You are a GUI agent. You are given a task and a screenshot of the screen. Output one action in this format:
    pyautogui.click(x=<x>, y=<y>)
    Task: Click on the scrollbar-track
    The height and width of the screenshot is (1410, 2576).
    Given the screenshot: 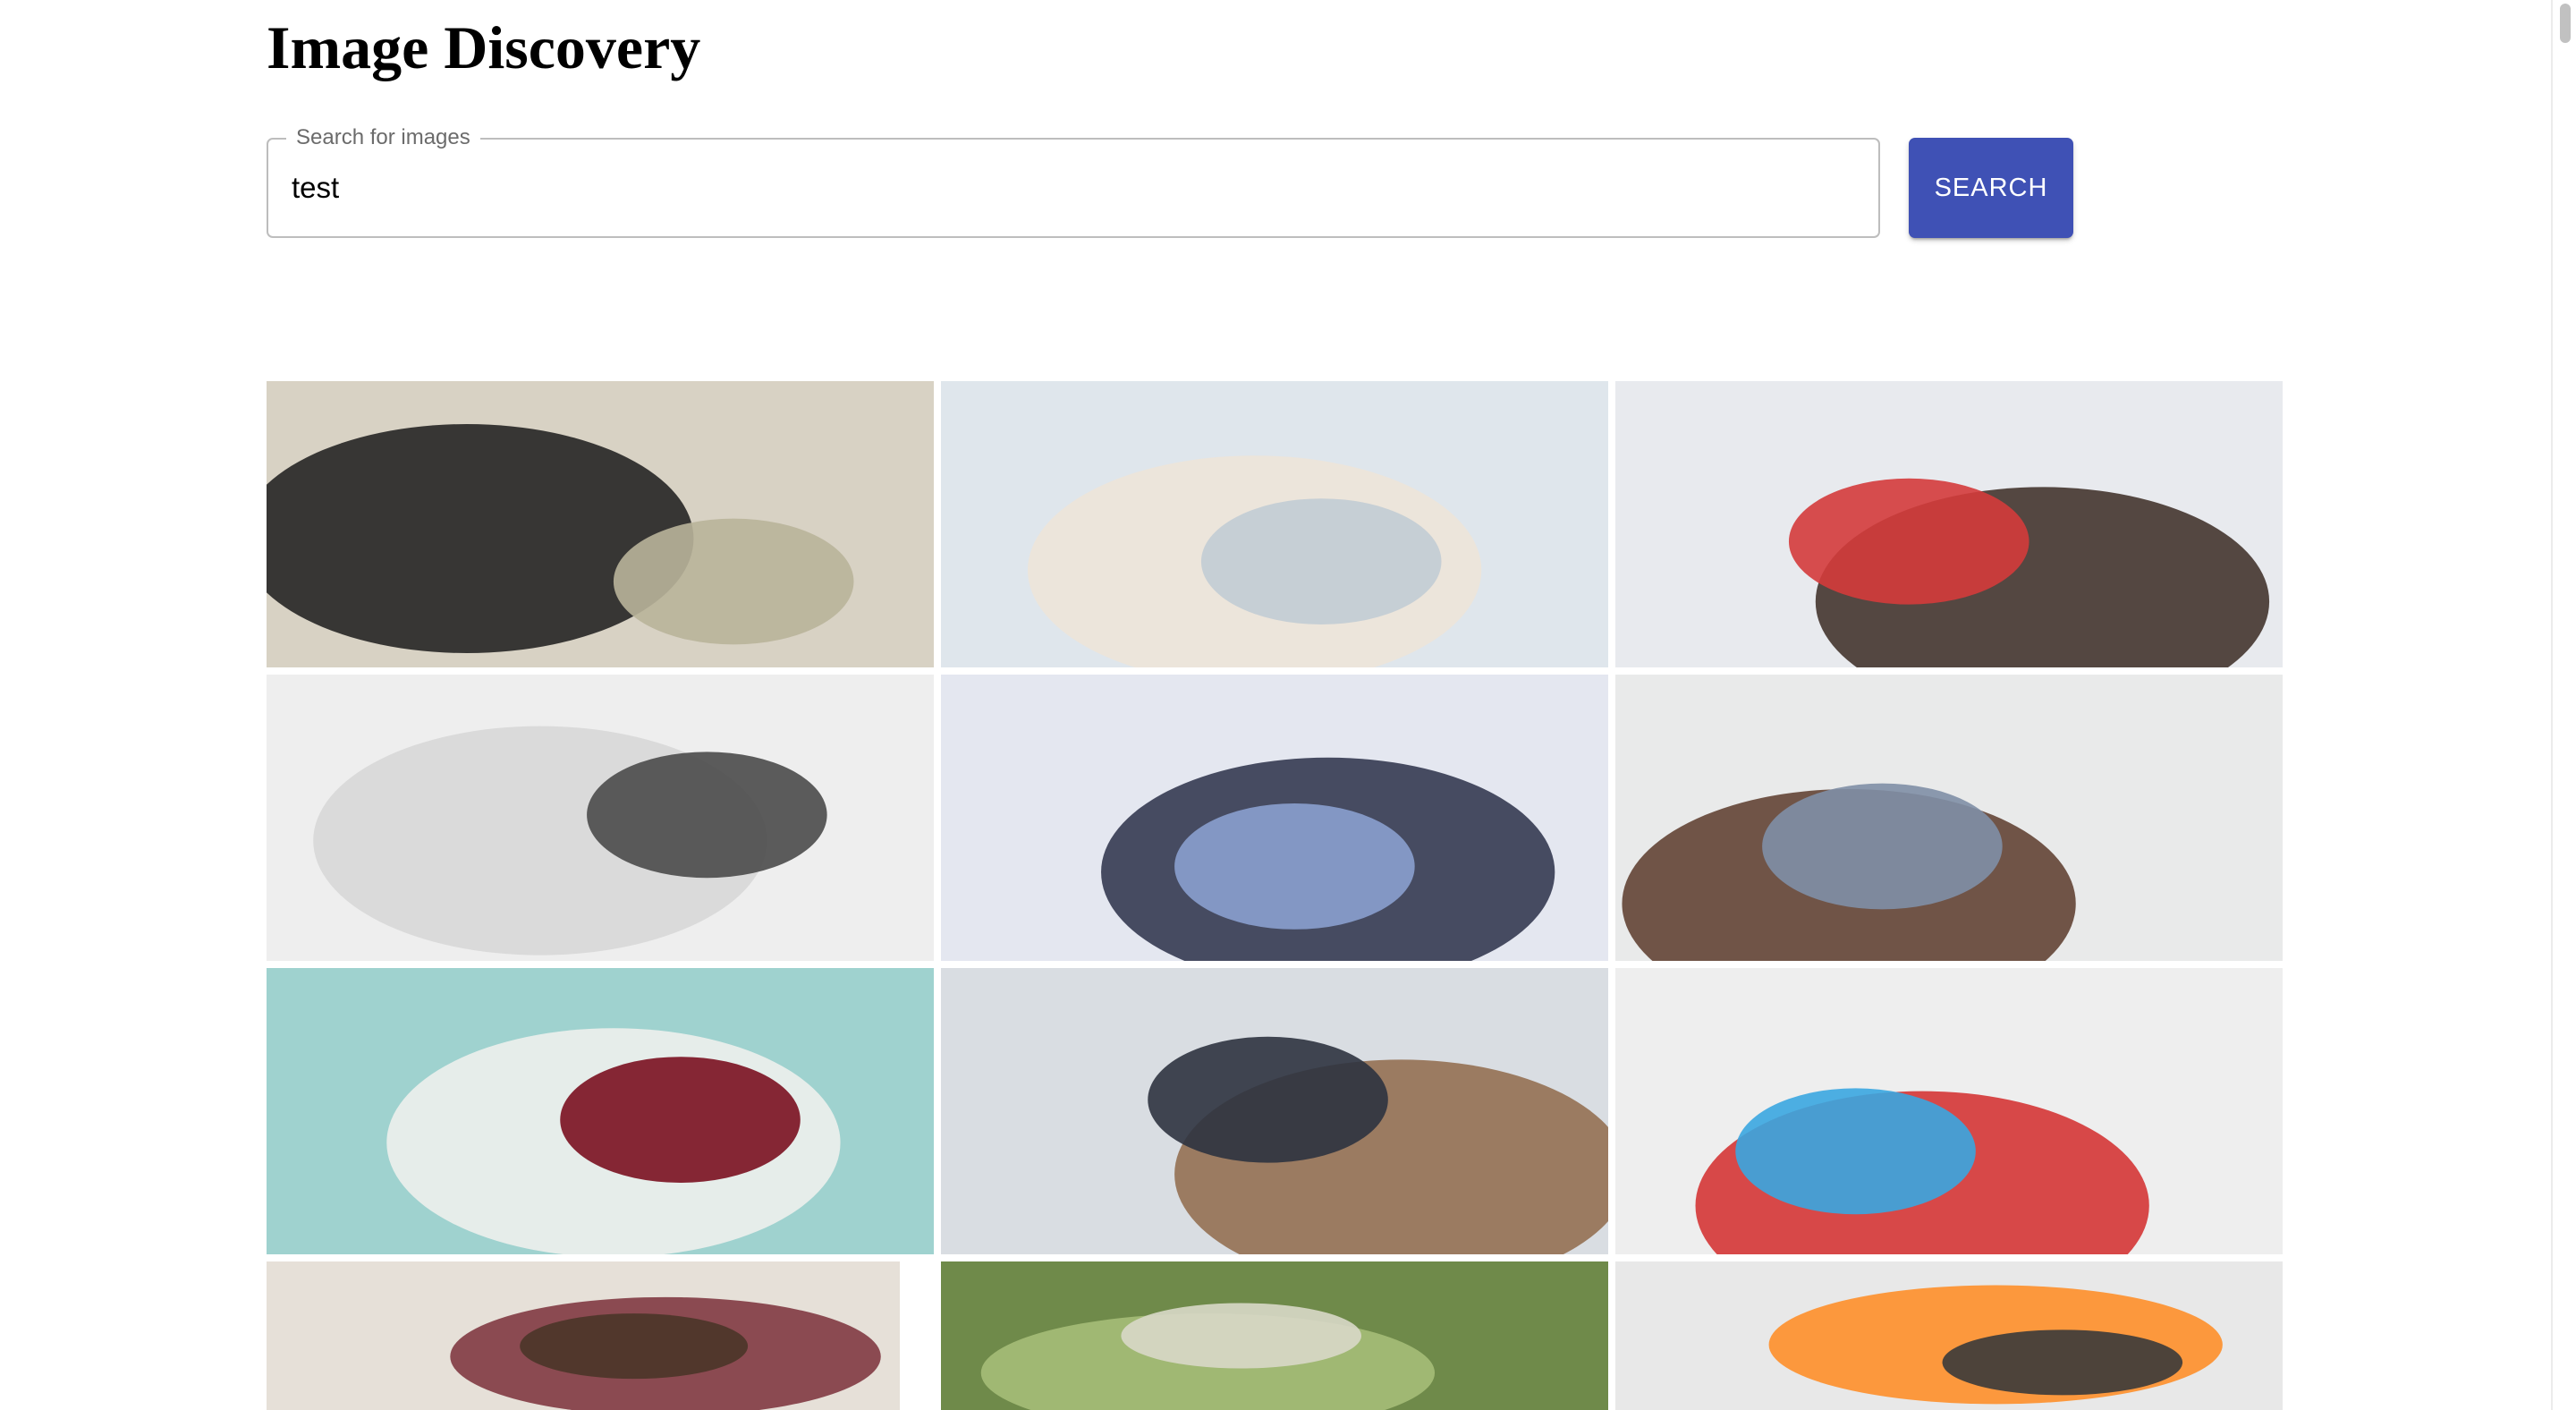 What is the action you would take?
    pyautogui.click(x=2563, y=705)
    